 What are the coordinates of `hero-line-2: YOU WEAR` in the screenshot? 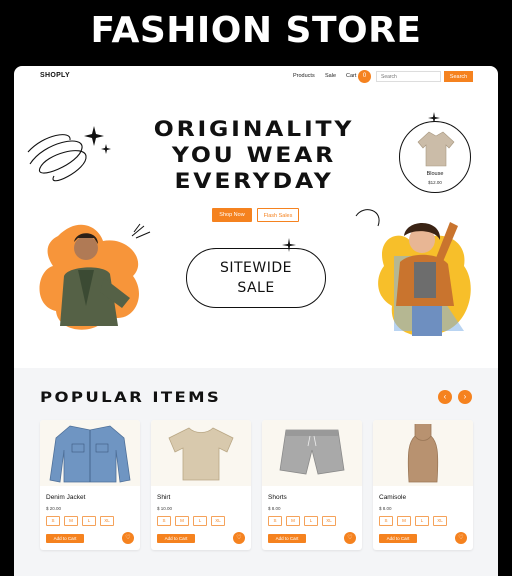 It's located at (254, 155).